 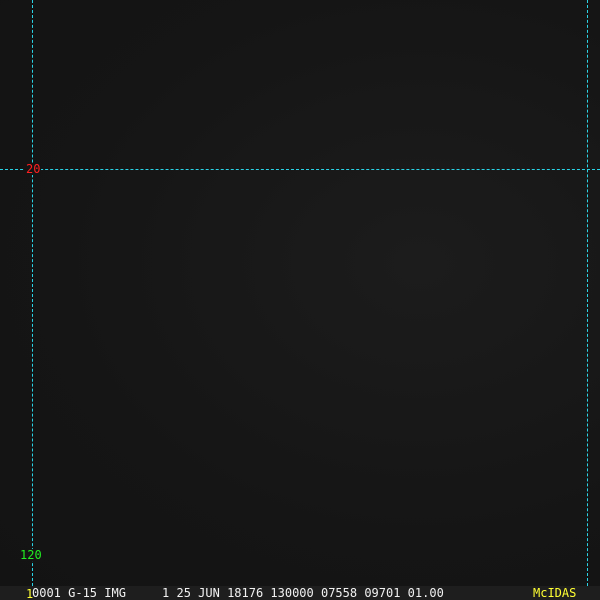 What do you see at coordinates (300, 169) in the screenshot?
I see `latitude-grid-line` at bounding box center [300, 169].